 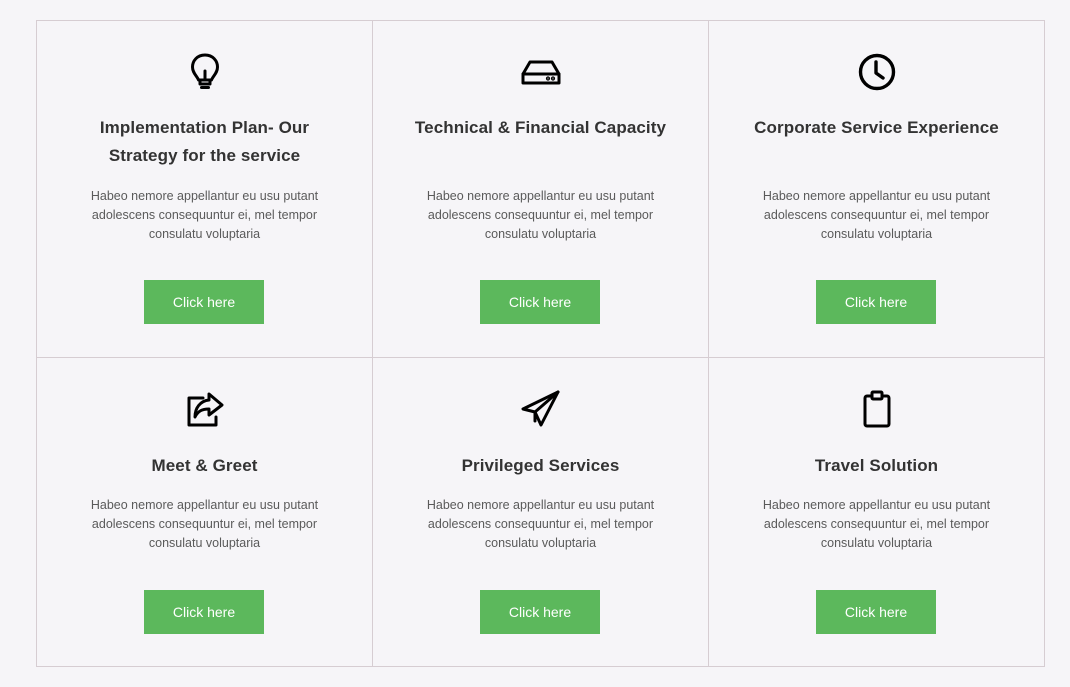 I want to click on card-title: Privileged Services, so click(x=540, y=465).